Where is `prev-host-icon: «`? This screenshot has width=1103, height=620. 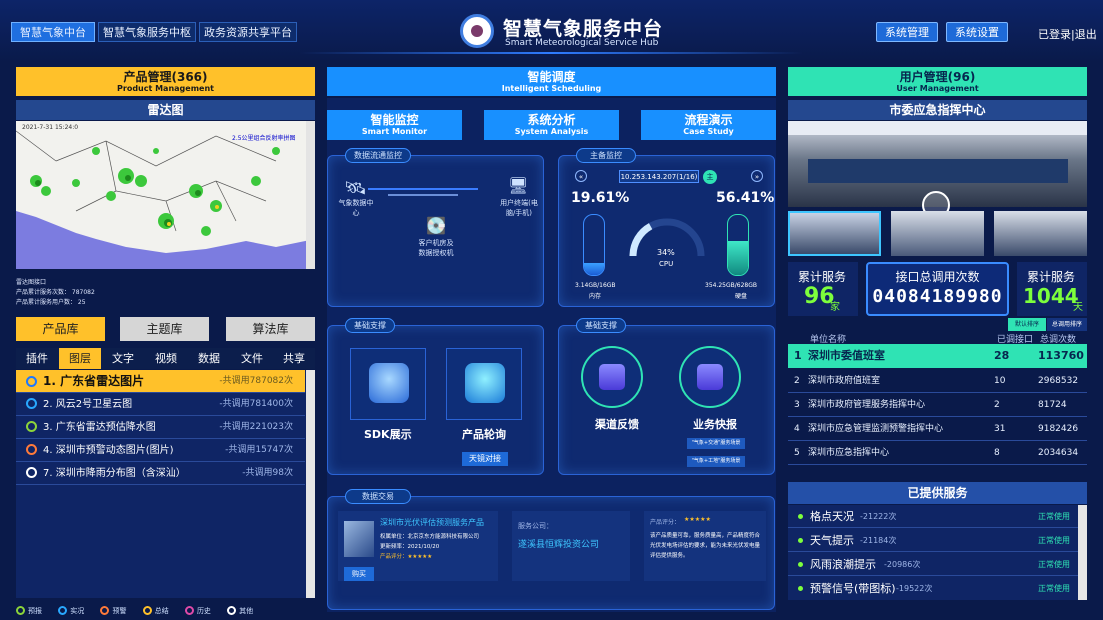 prev-host-icon: « is located at coordinates (581, 176).